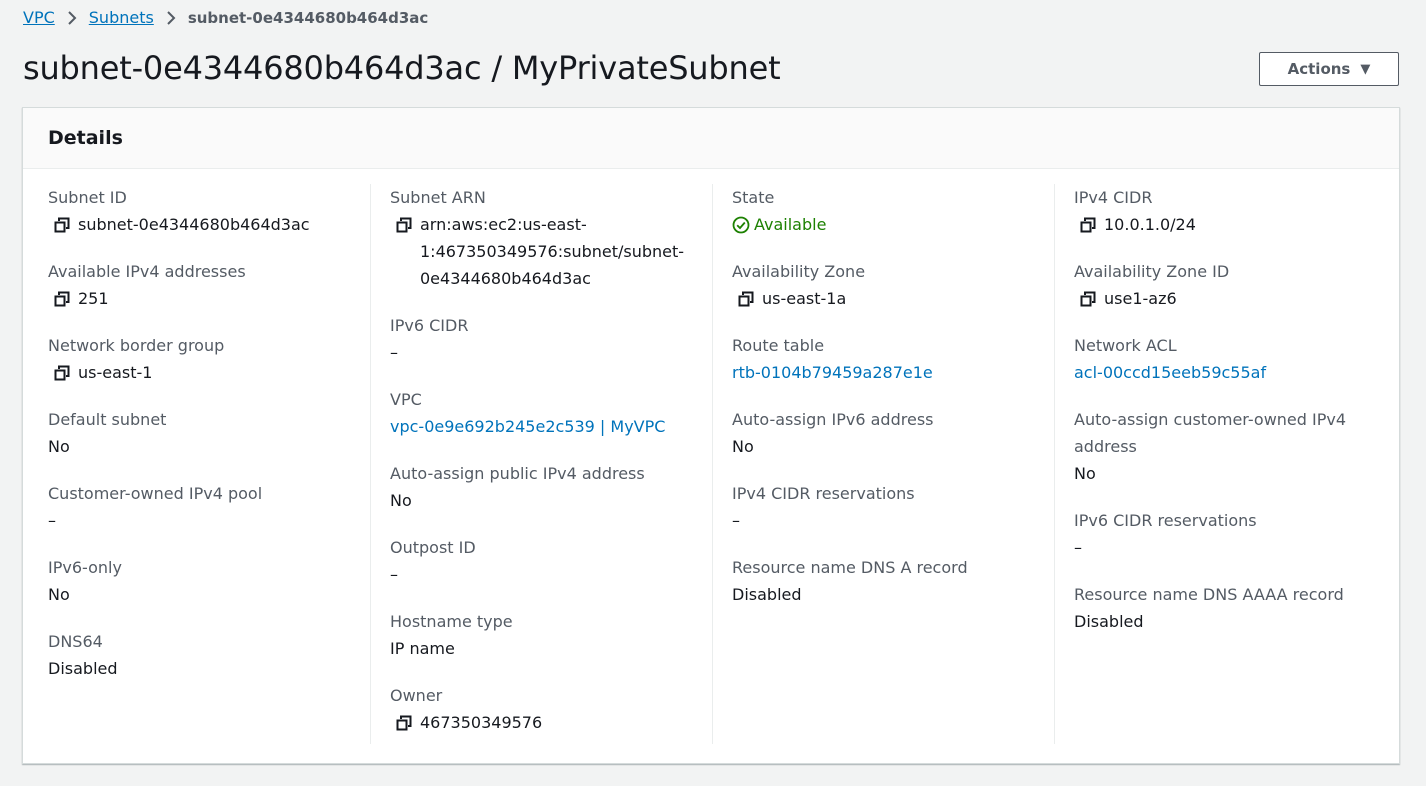  I want to click on field-network-acl: Network ACL acl-00ccd15eeb59c55af, so click(1224, 359).